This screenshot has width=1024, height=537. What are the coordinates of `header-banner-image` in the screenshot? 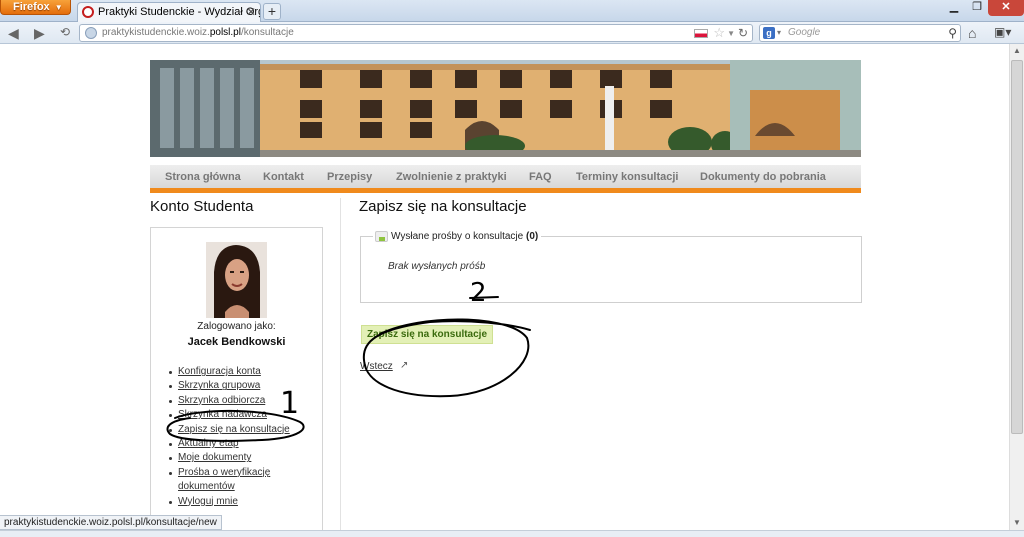 It's located at (505, 108).